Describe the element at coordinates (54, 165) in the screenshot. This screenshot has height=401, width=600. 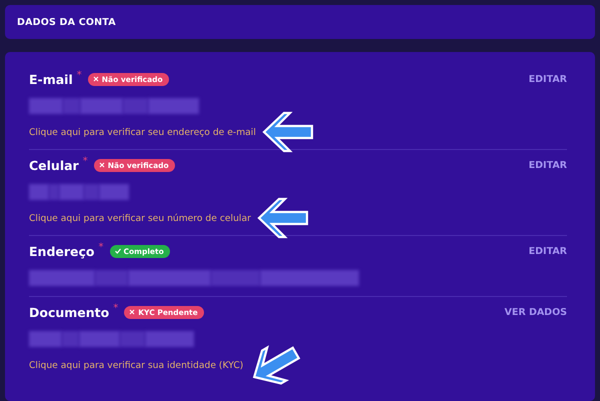
I see `field-label: Celular` at that location.